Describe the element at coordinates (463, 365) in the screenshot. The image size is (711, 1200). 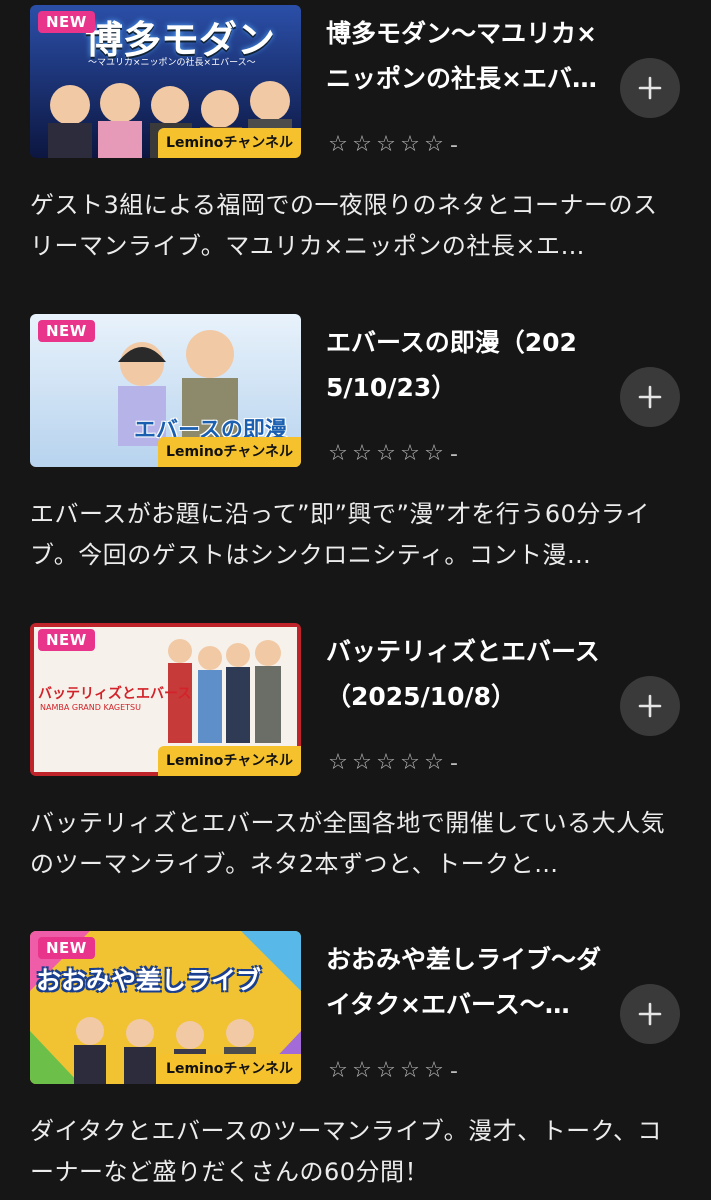
I see `item-title: エバースの即漫（2025/10/23）` at that location.